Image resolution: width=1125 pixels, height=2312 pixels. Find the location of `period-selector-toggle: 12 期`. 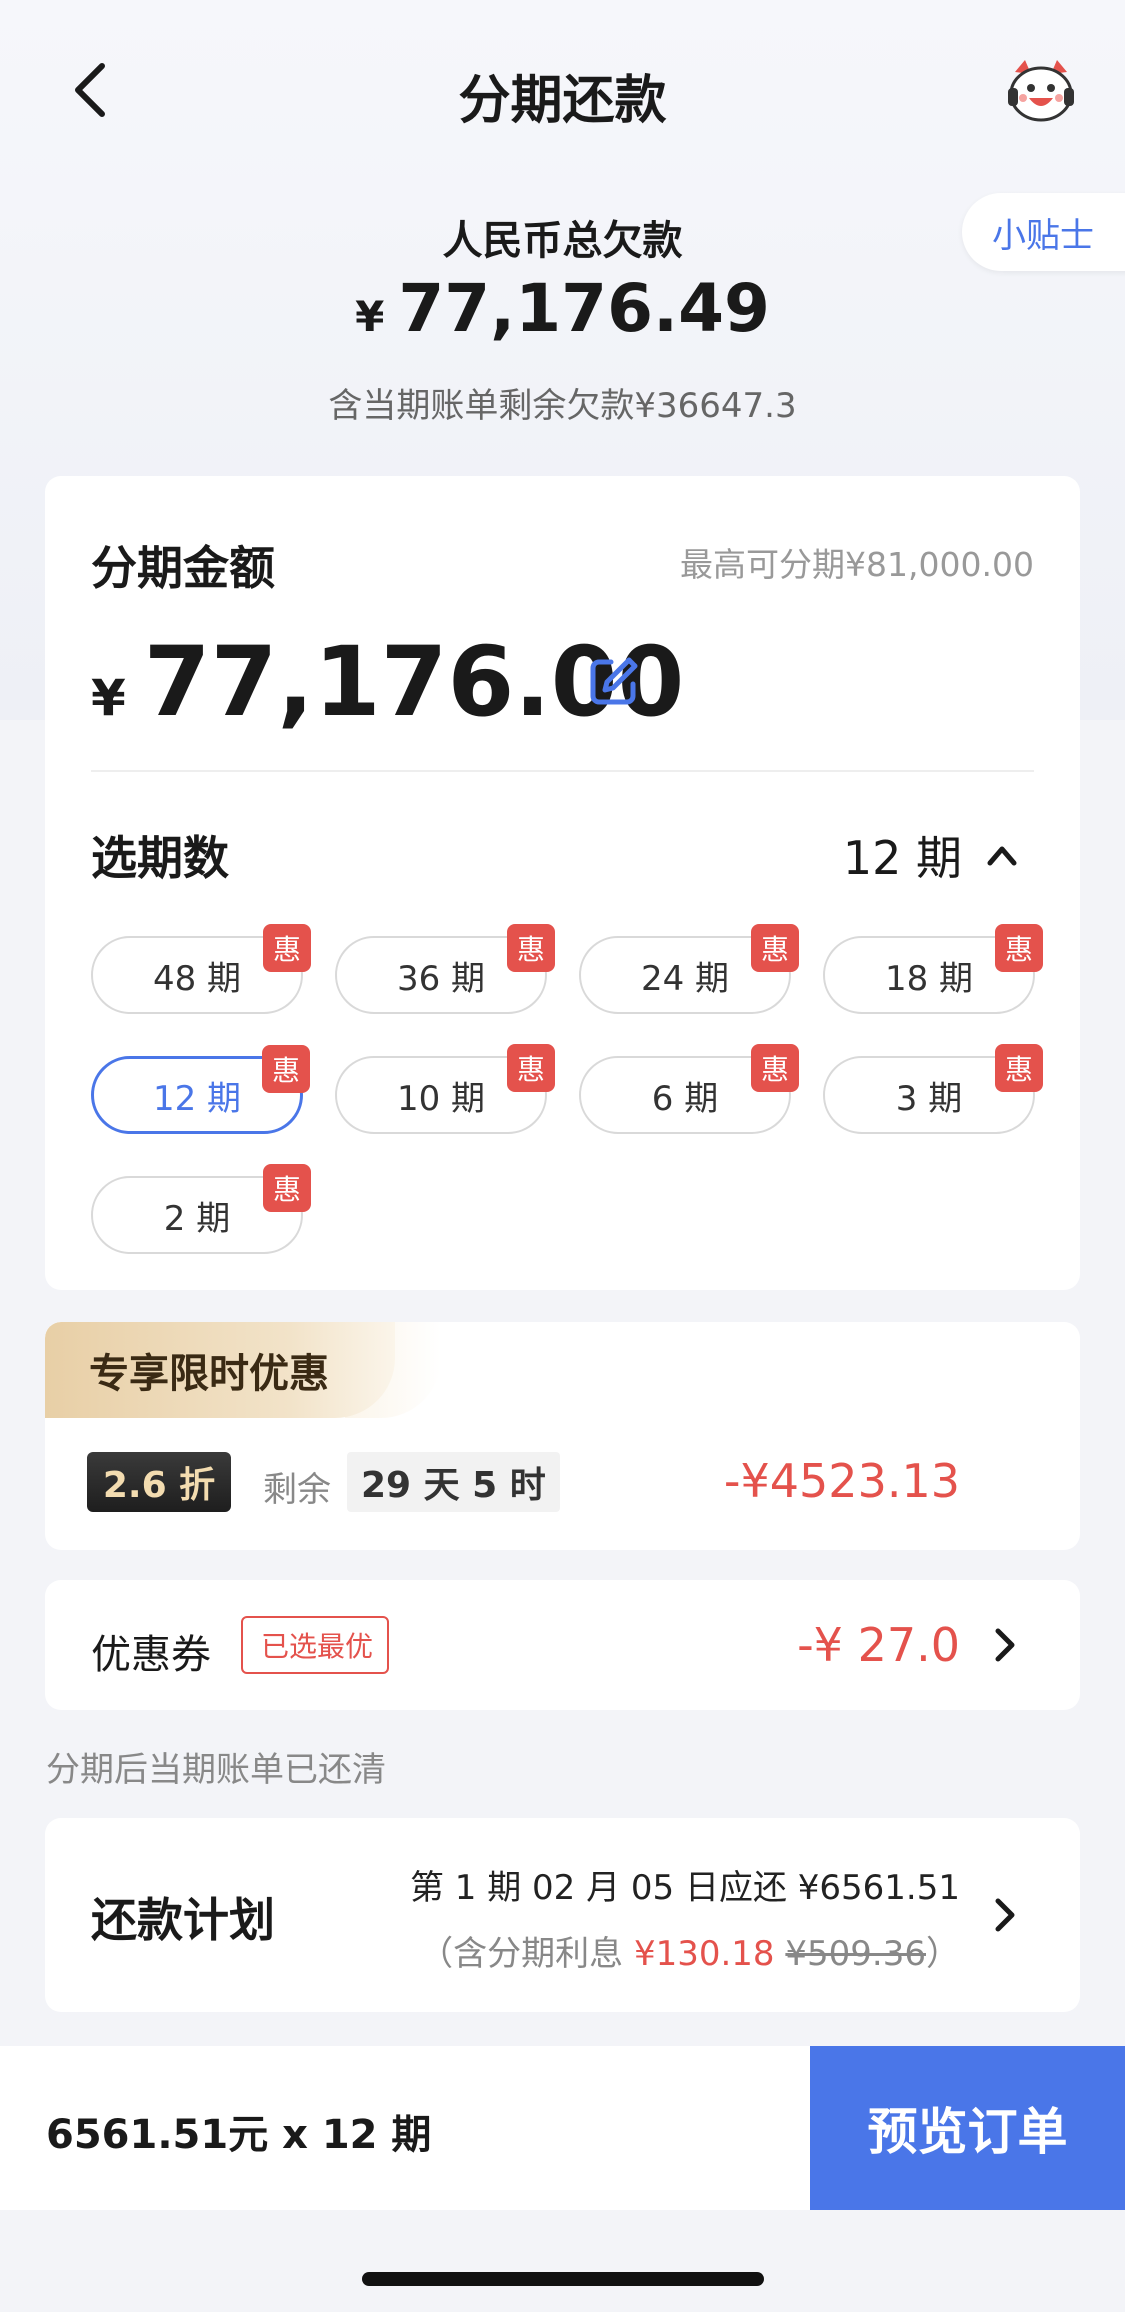

period-selector-toggle: 12 期 is located at coordinates (931, 855).